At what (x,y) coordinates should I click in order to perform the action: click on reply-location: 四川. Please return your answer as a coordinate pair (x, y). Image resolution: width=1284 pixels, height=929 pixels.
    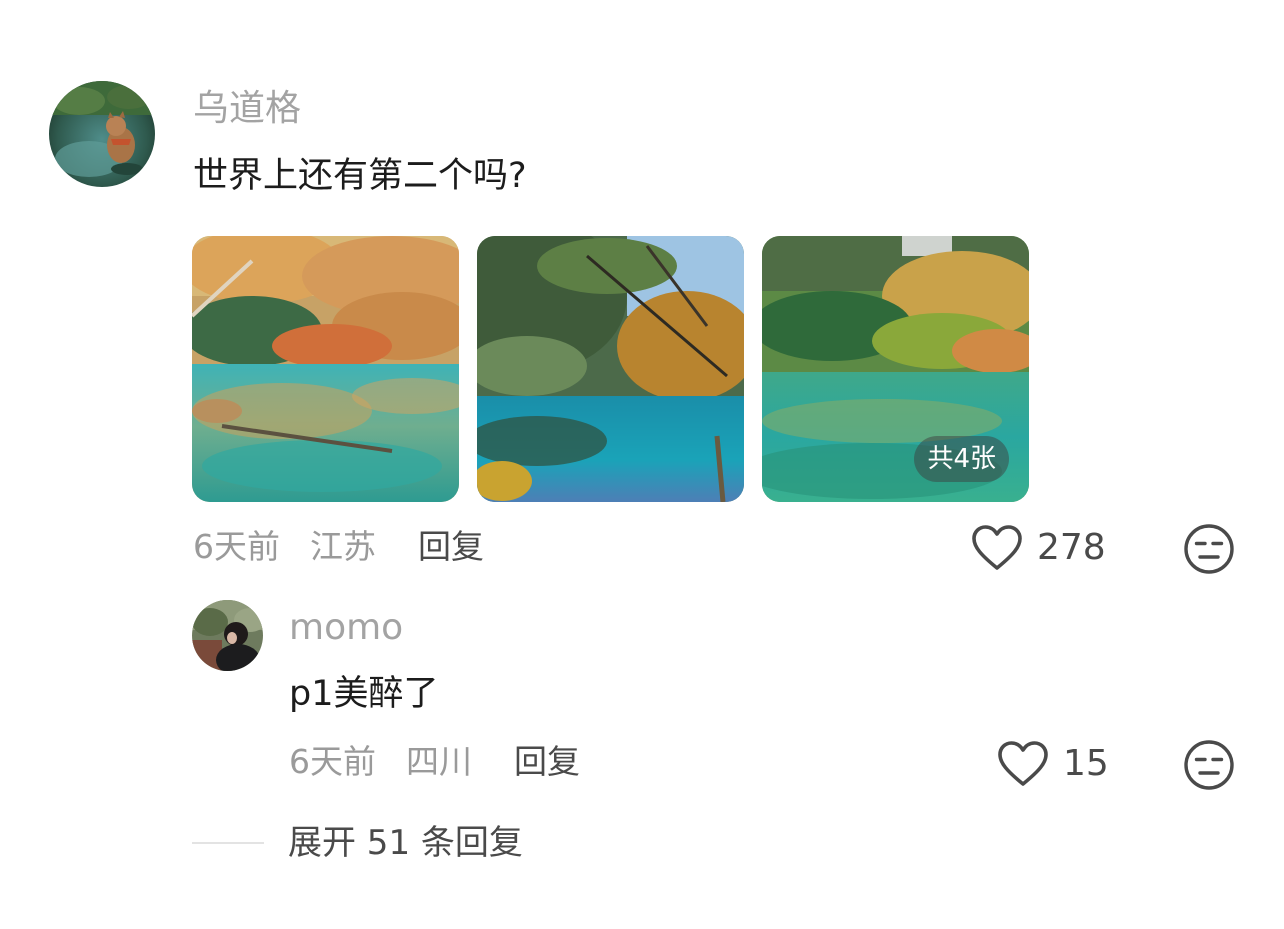
    Looking at the image, I should click on (439, 761).